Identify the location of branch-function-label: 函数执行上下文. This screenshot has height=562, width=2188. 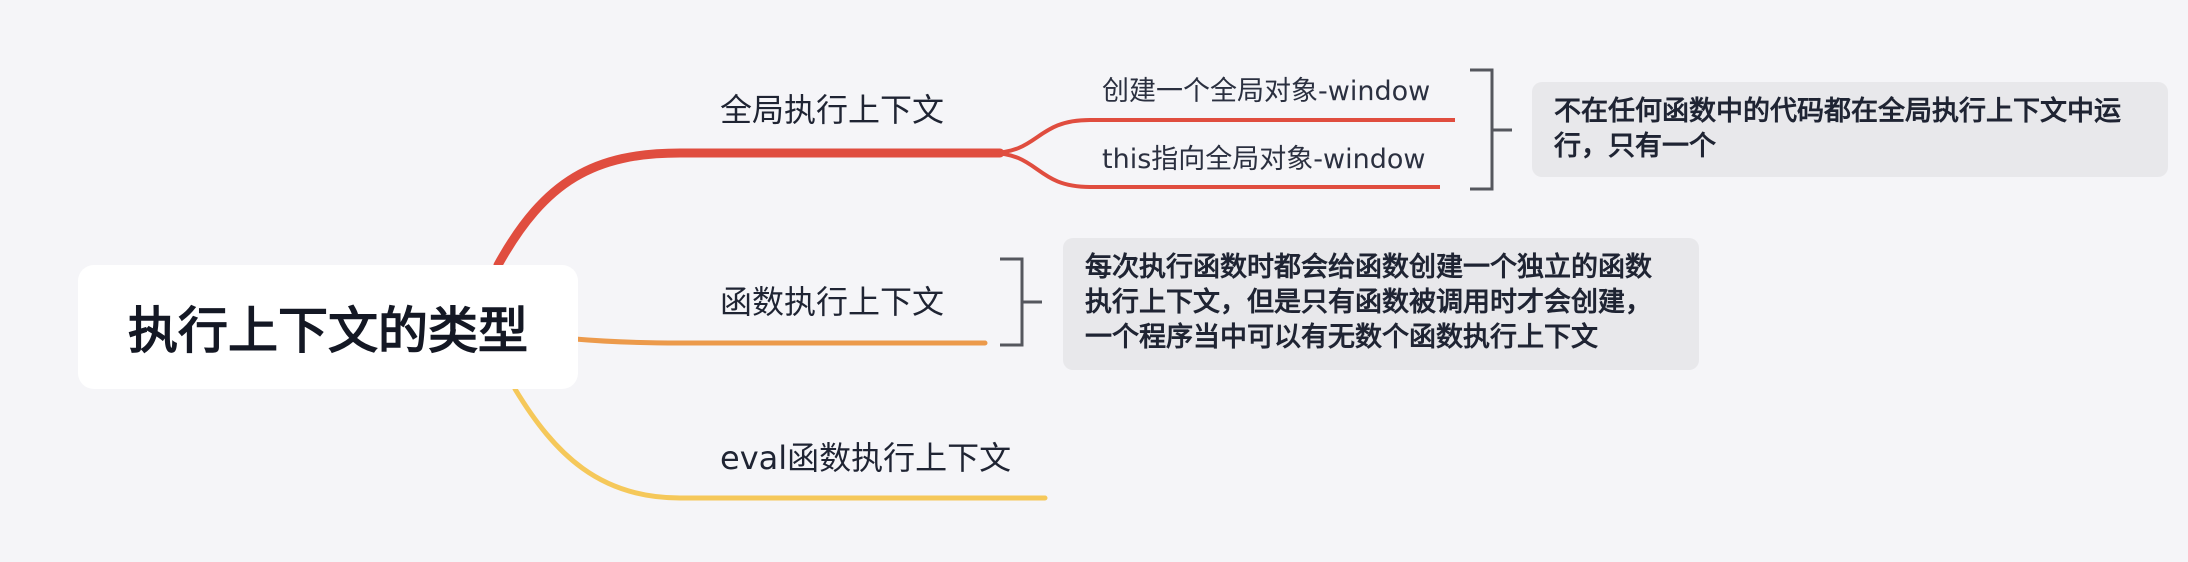
(832, 302).